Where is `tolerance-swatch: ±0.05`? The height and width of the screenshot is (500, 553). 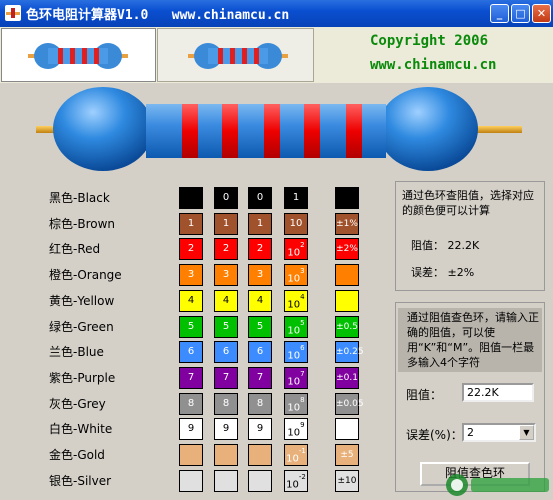
tolerance-swatch: ±0.05 is located at coordinates (349, 404).